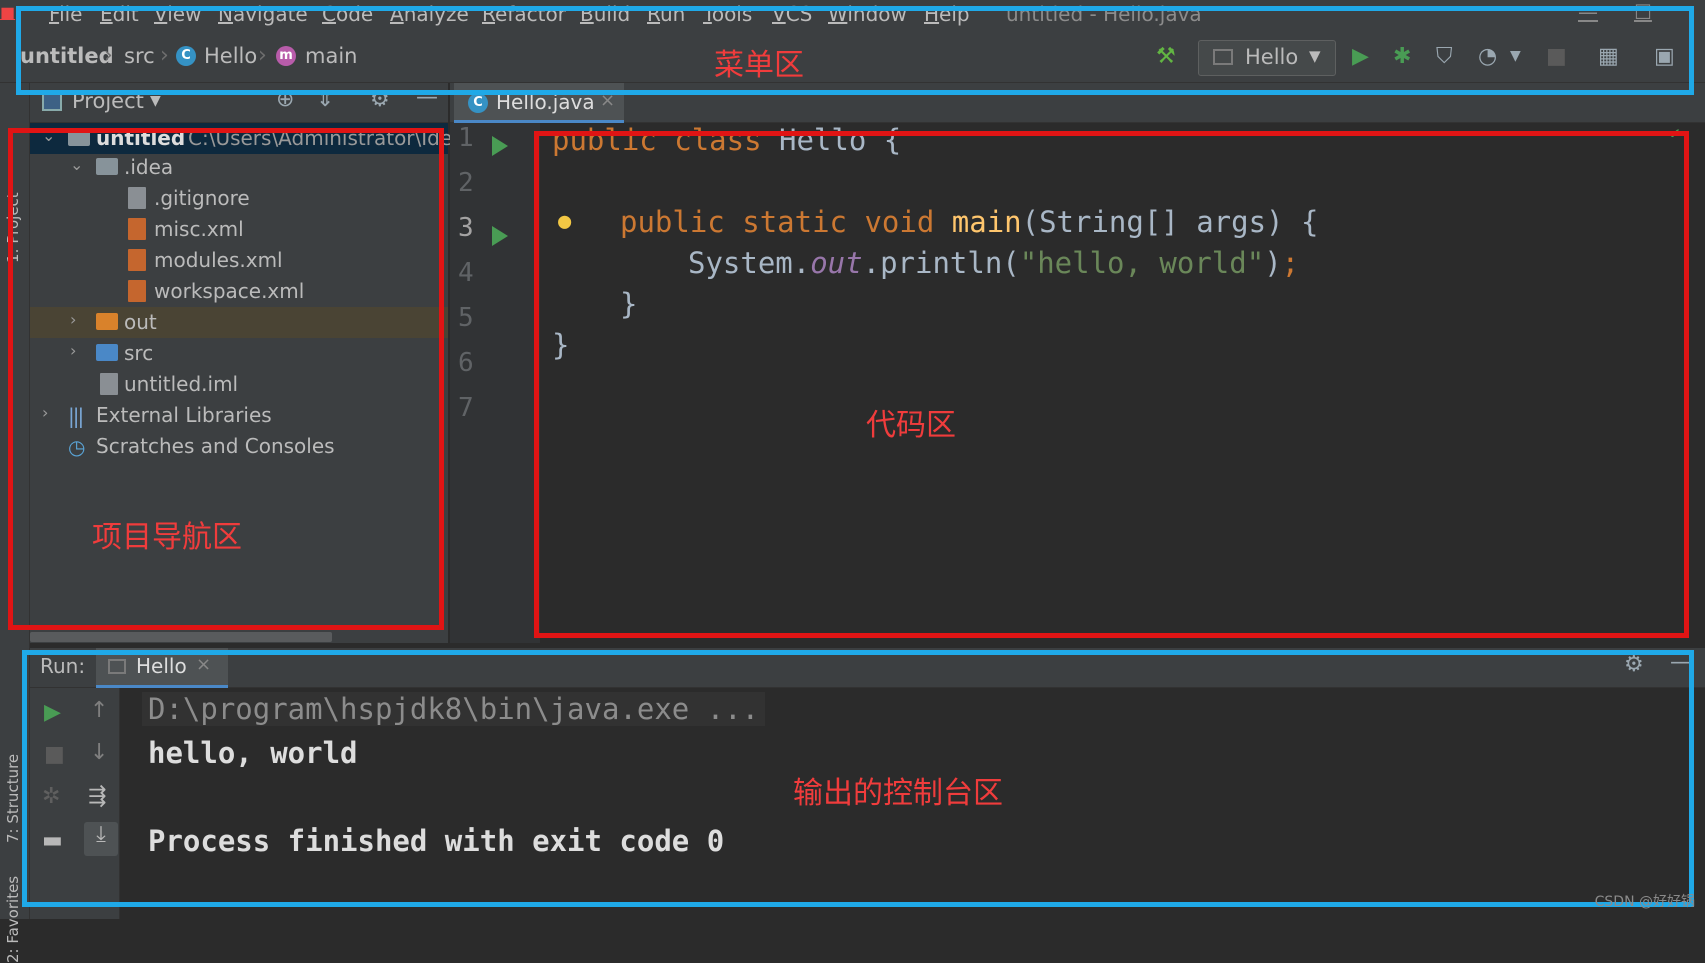 The width and height of the screenshot is (1705, 963). What do you see at coordinates (466, 183) in the screenshot?
I see `line-number: 2` at bounding box center [466, 183].